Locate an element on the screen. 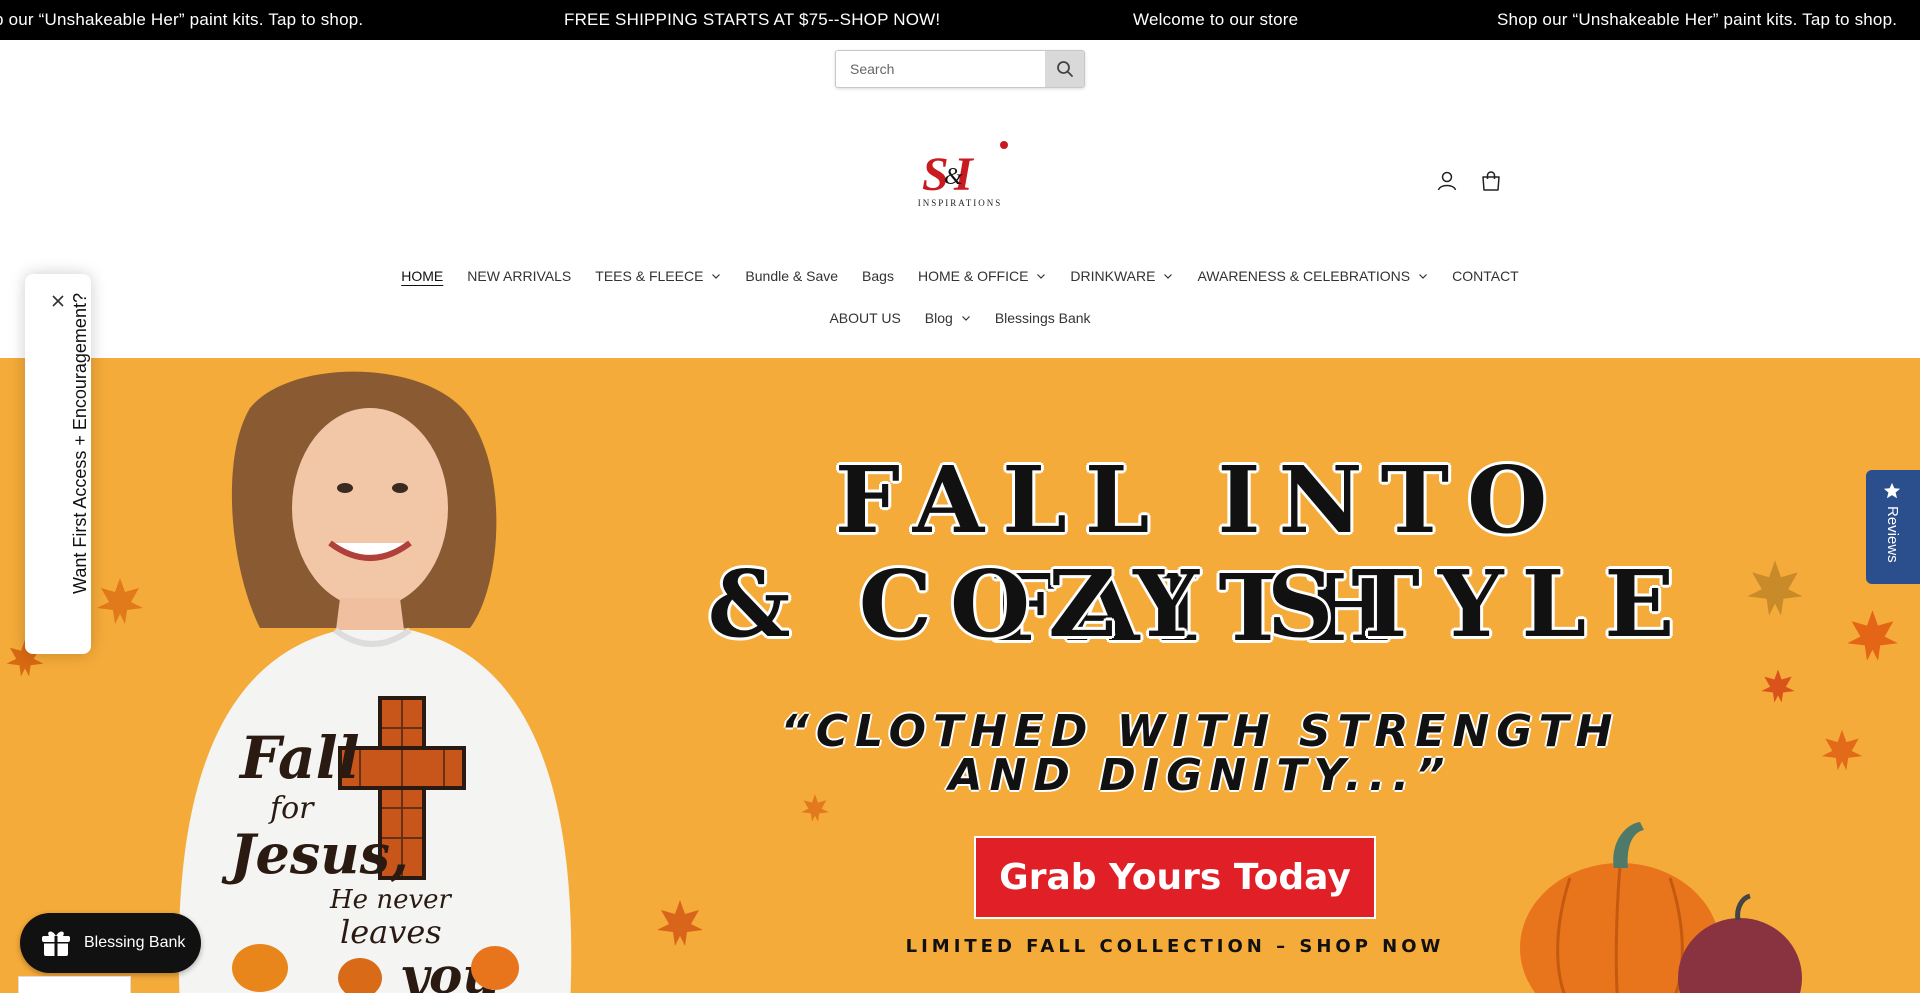 The image size is (1920, 993). nav-item-home-office: HOME & OFFICE is located at coordinates (982, 276).